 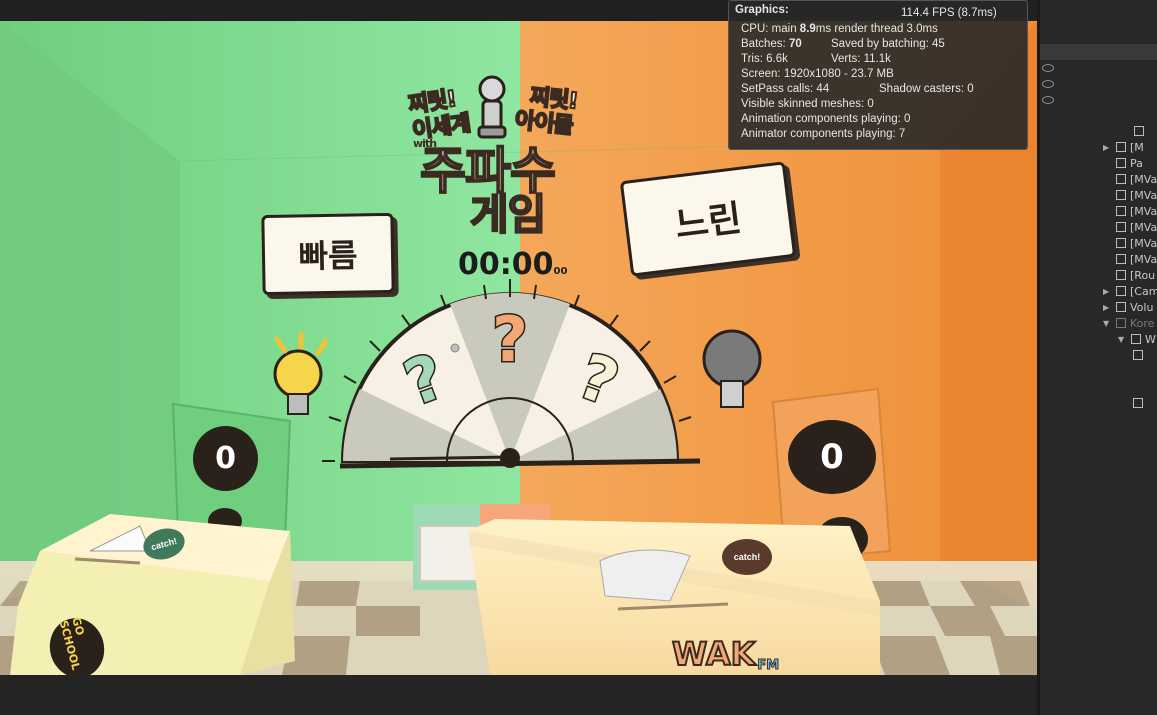 I want to click on score-right: 0, so click(x=832, y=457).